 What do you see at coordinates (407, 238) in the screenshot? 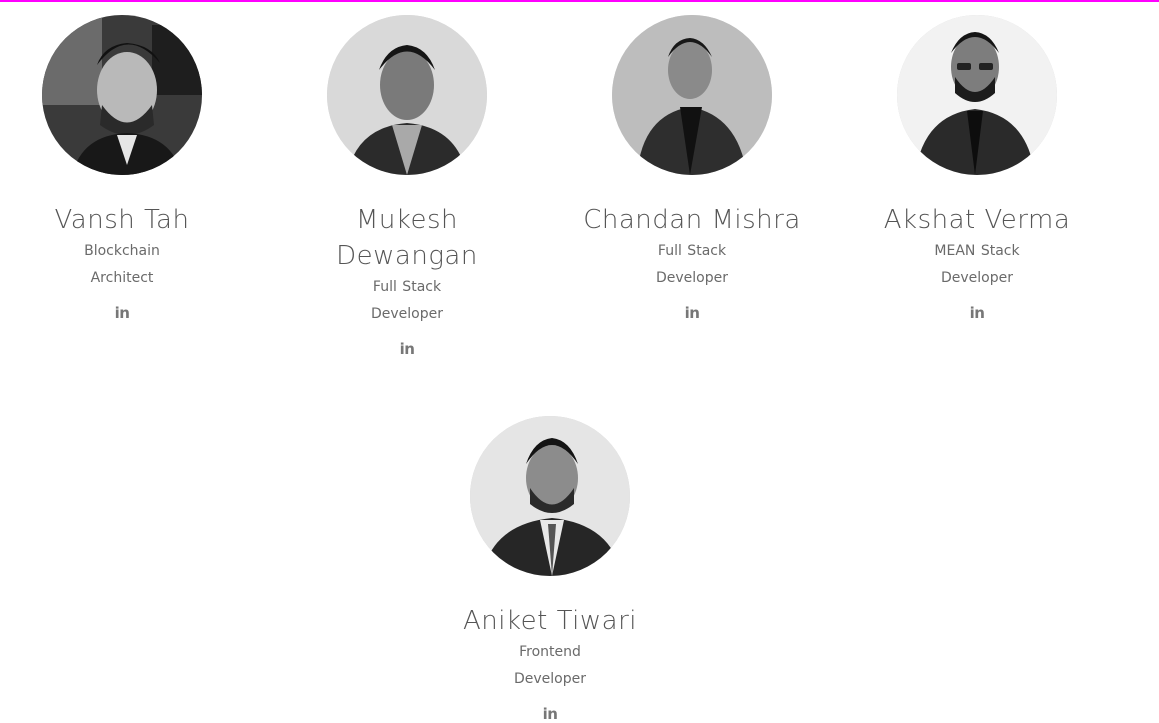
I see `team-member-name: Mukesh Dewangan` at bounding box center [407, 238].